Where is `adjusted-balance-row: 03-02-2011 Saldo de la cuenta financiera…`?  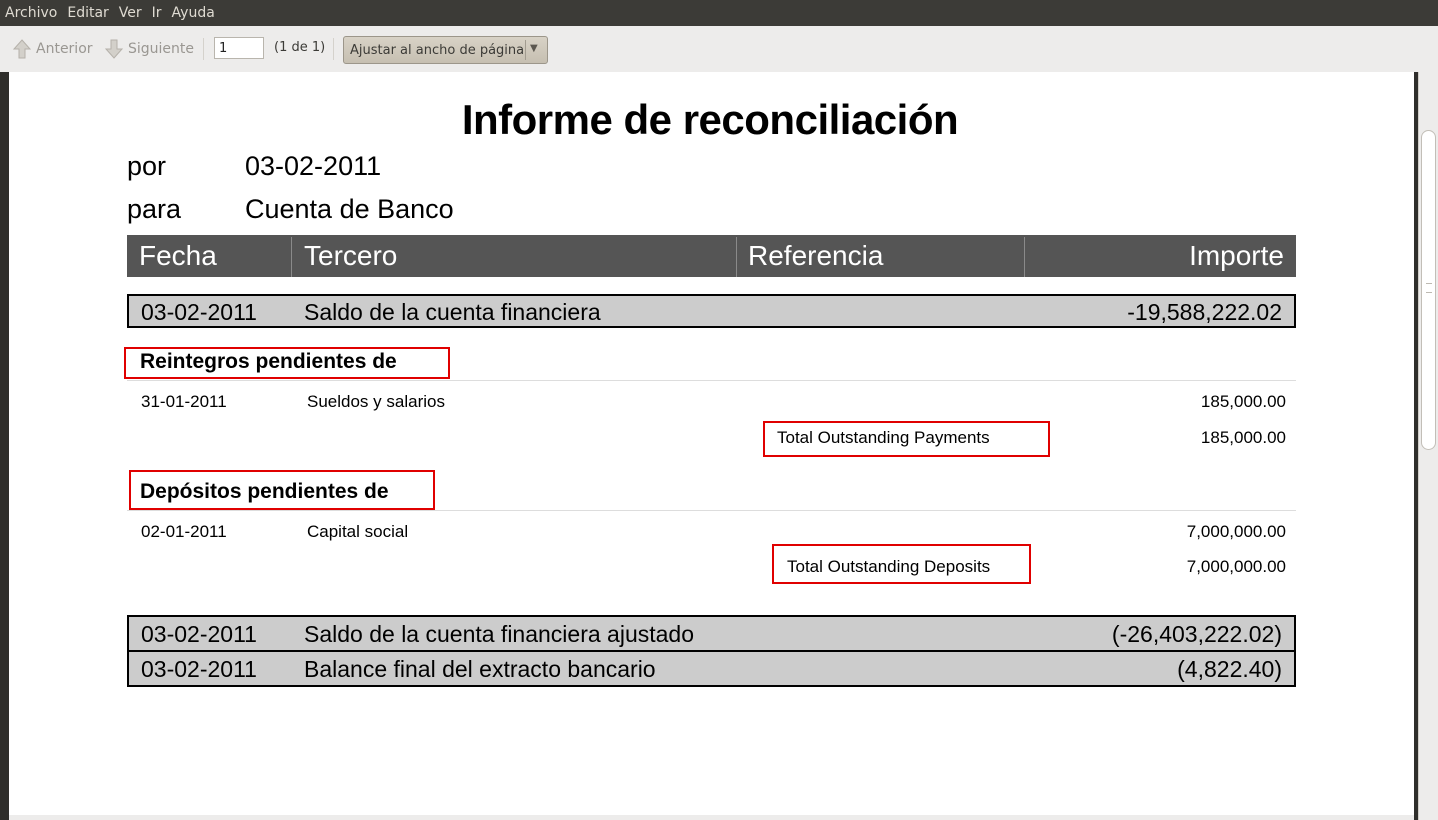
adjusted-balance-row: 03-02-2011 Saldo de la cuenta financiera… is located at coordinates (711, 633).